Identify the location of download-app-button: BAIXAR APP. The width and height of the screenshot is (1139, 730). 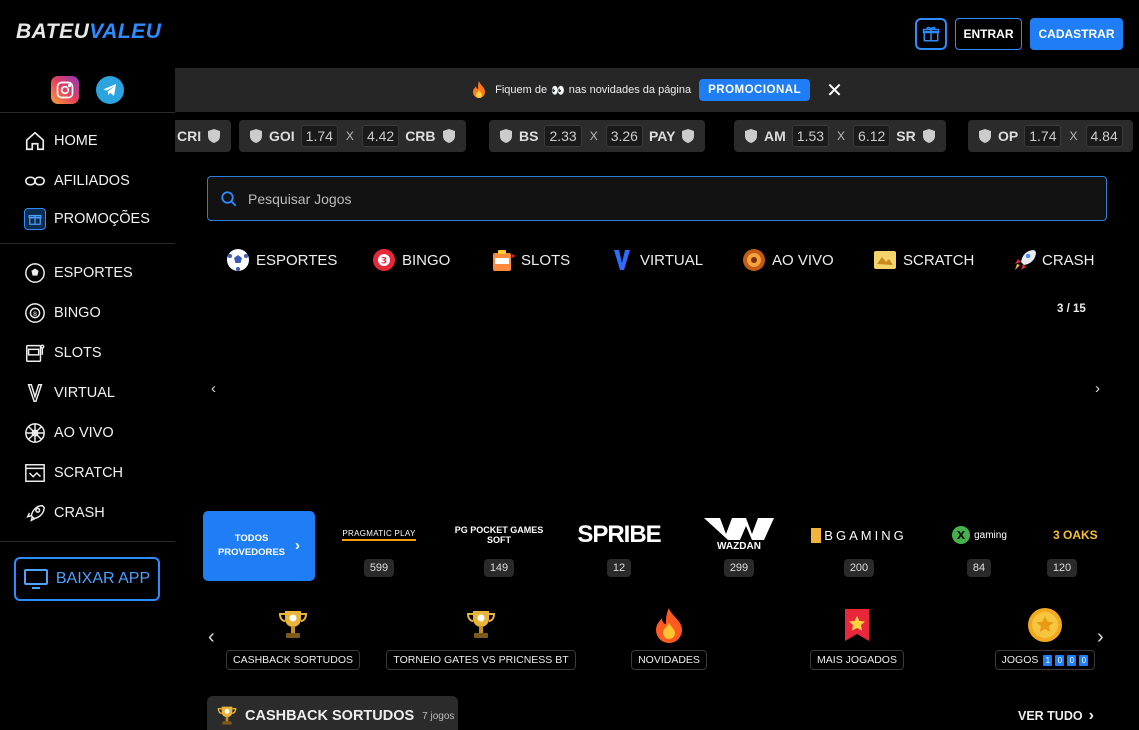
(87, 579).